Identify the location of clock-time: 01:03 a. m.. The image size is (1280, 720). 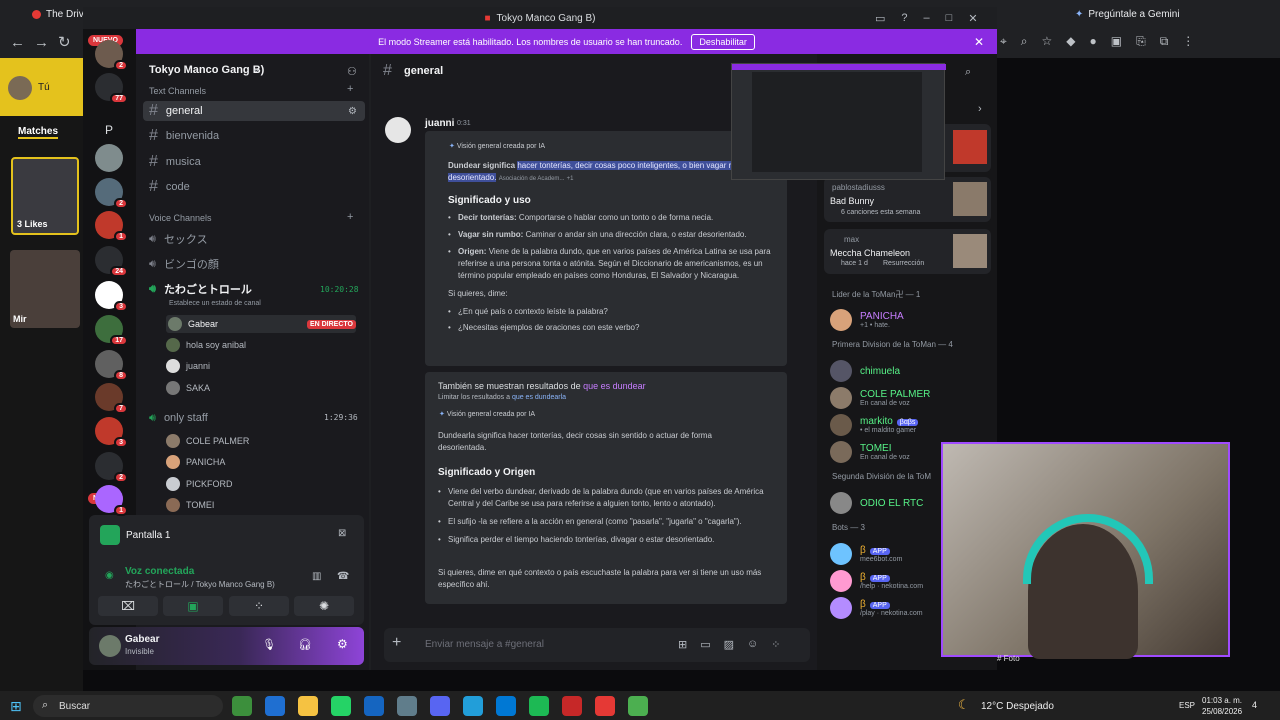
(1222, 700).